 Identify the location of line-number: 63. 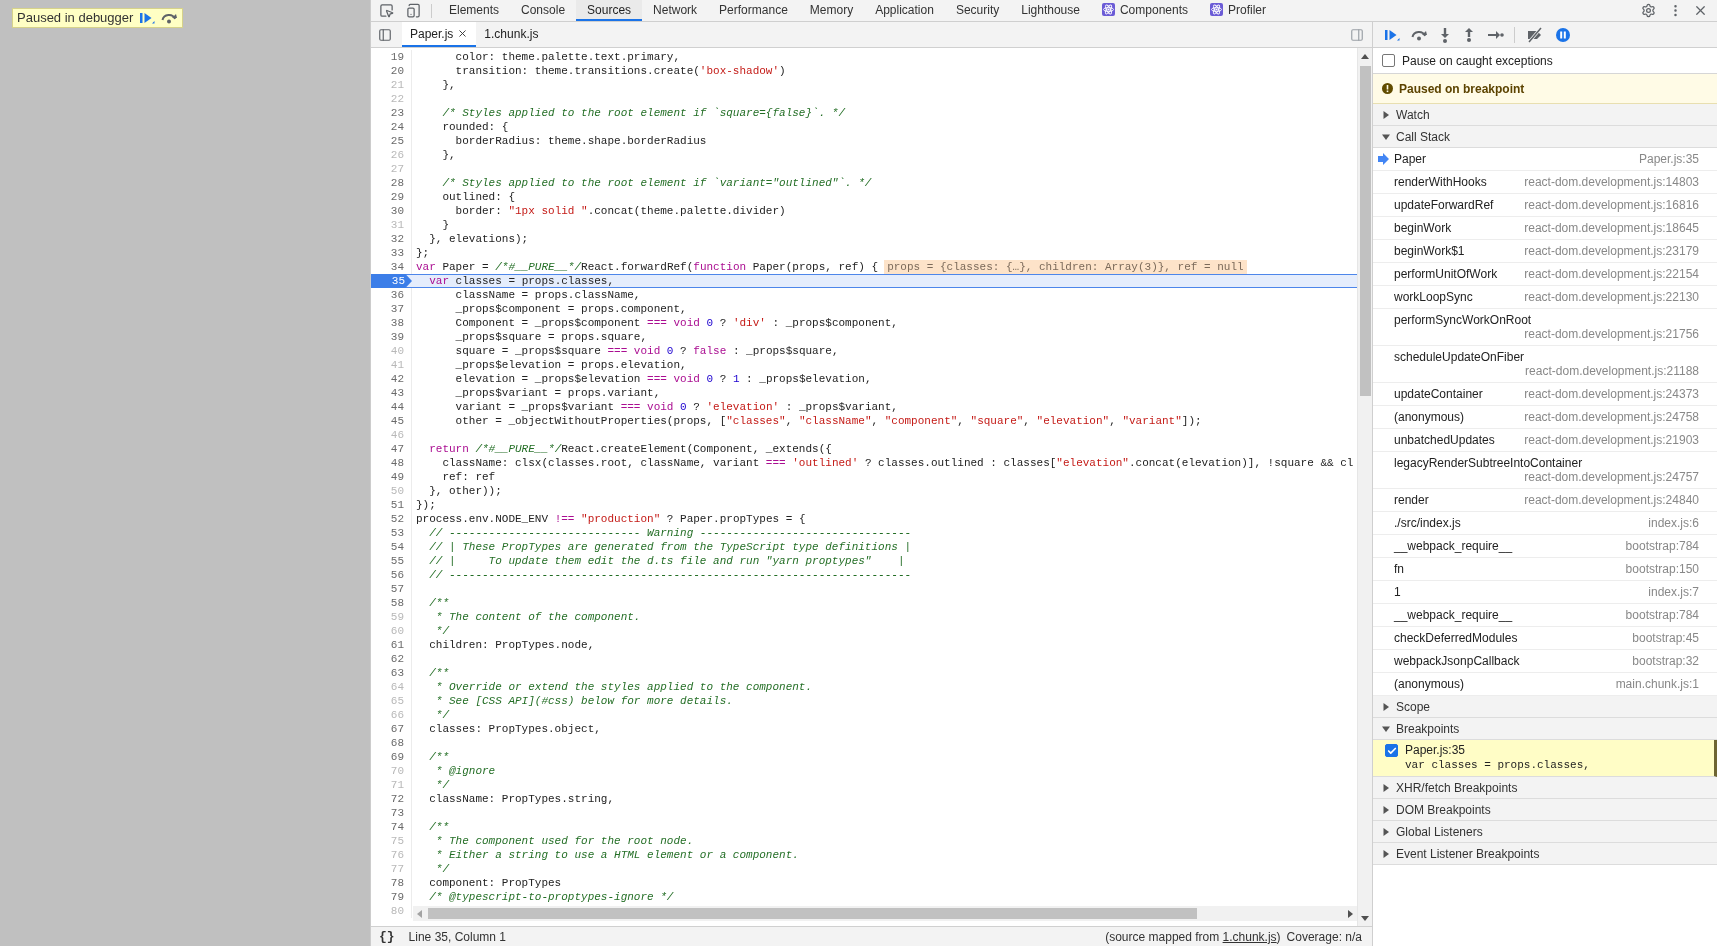
(391, 673).